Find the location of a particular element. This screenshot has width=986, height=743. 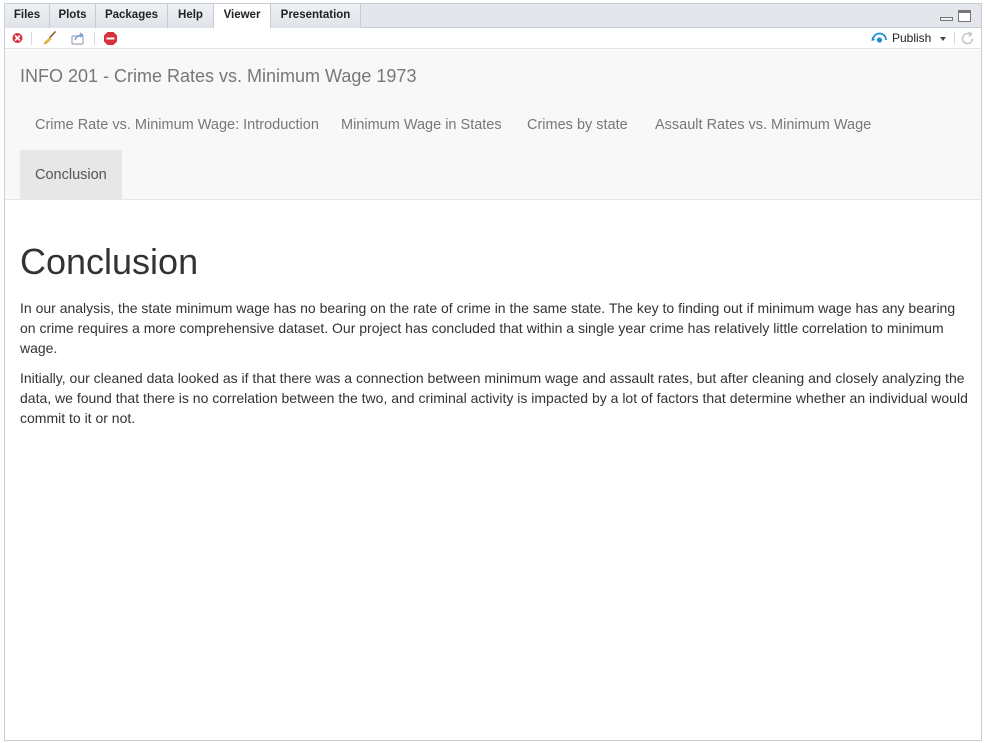

export-icon is located at coordinates (77, 38).